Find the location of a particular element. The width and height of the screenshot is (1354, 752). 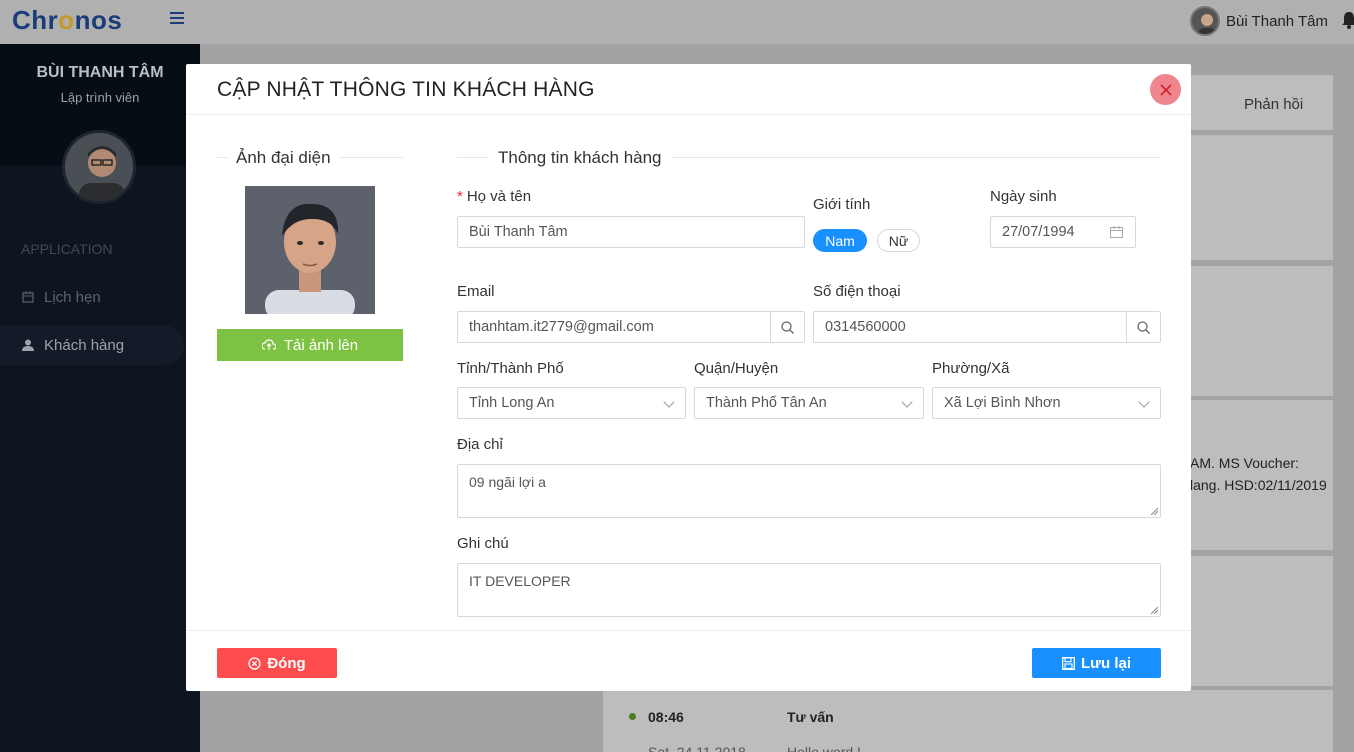

user-menu: Bùi Thanh Tâm is located at coordinates (1258, 21).